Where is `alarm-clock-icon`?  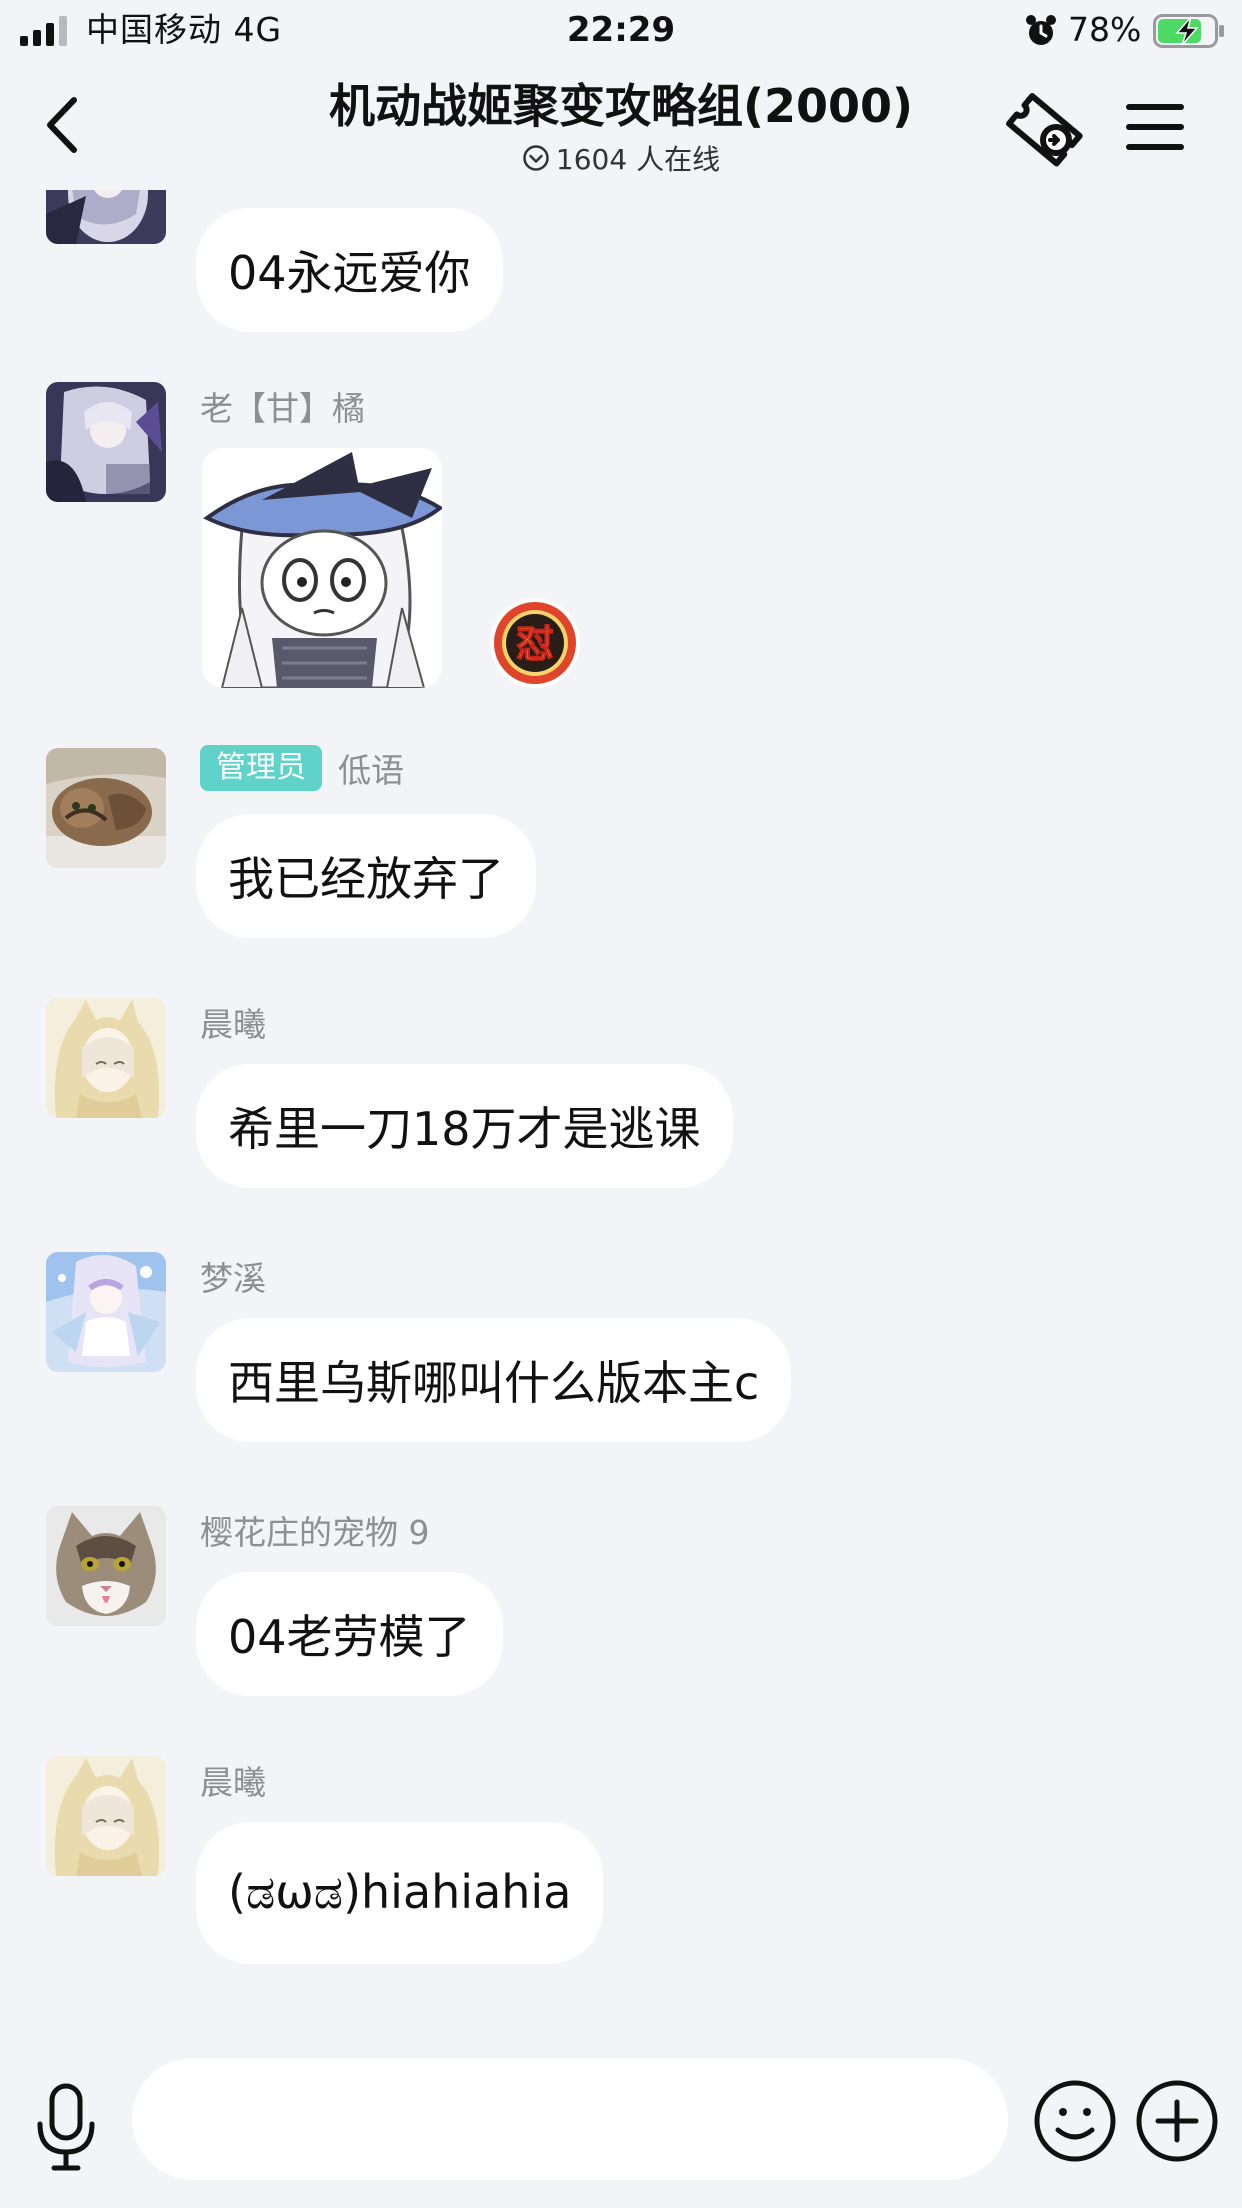
alarm-clock-icon is located at coordinates (1041, 30).